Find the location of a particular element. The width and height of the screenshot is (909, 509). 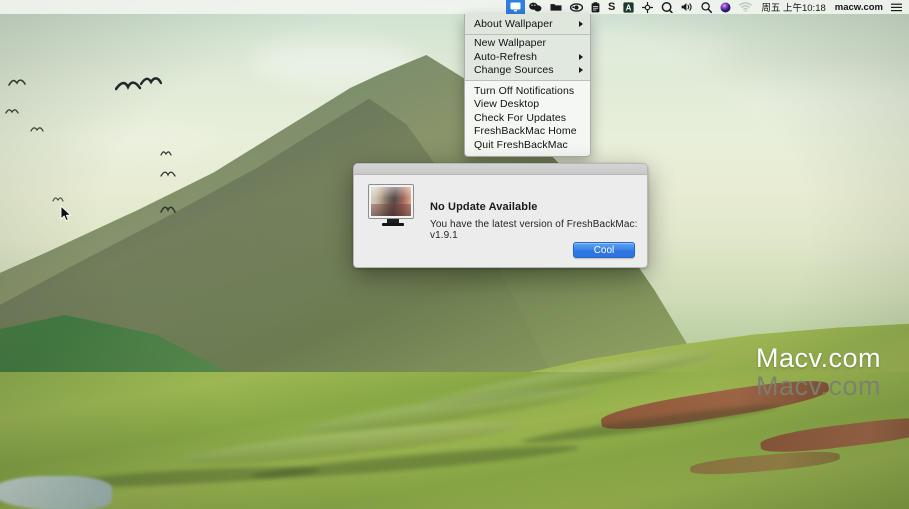

menu-item-label: New Wallpaper is located at coordinates (510, 43).